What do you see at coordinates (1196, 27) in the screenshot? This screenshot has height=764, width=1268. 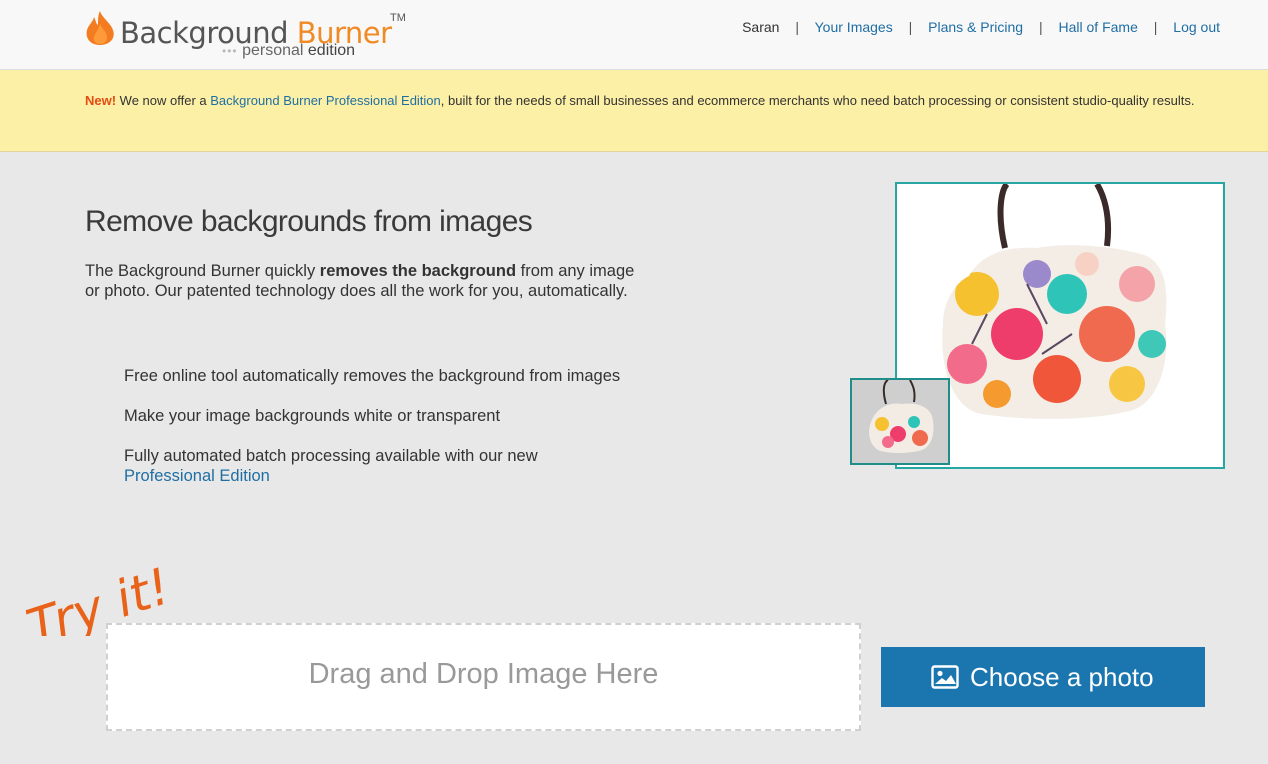 I see `nav-log-out-link: Log out` at bounding box center [1196, 27].